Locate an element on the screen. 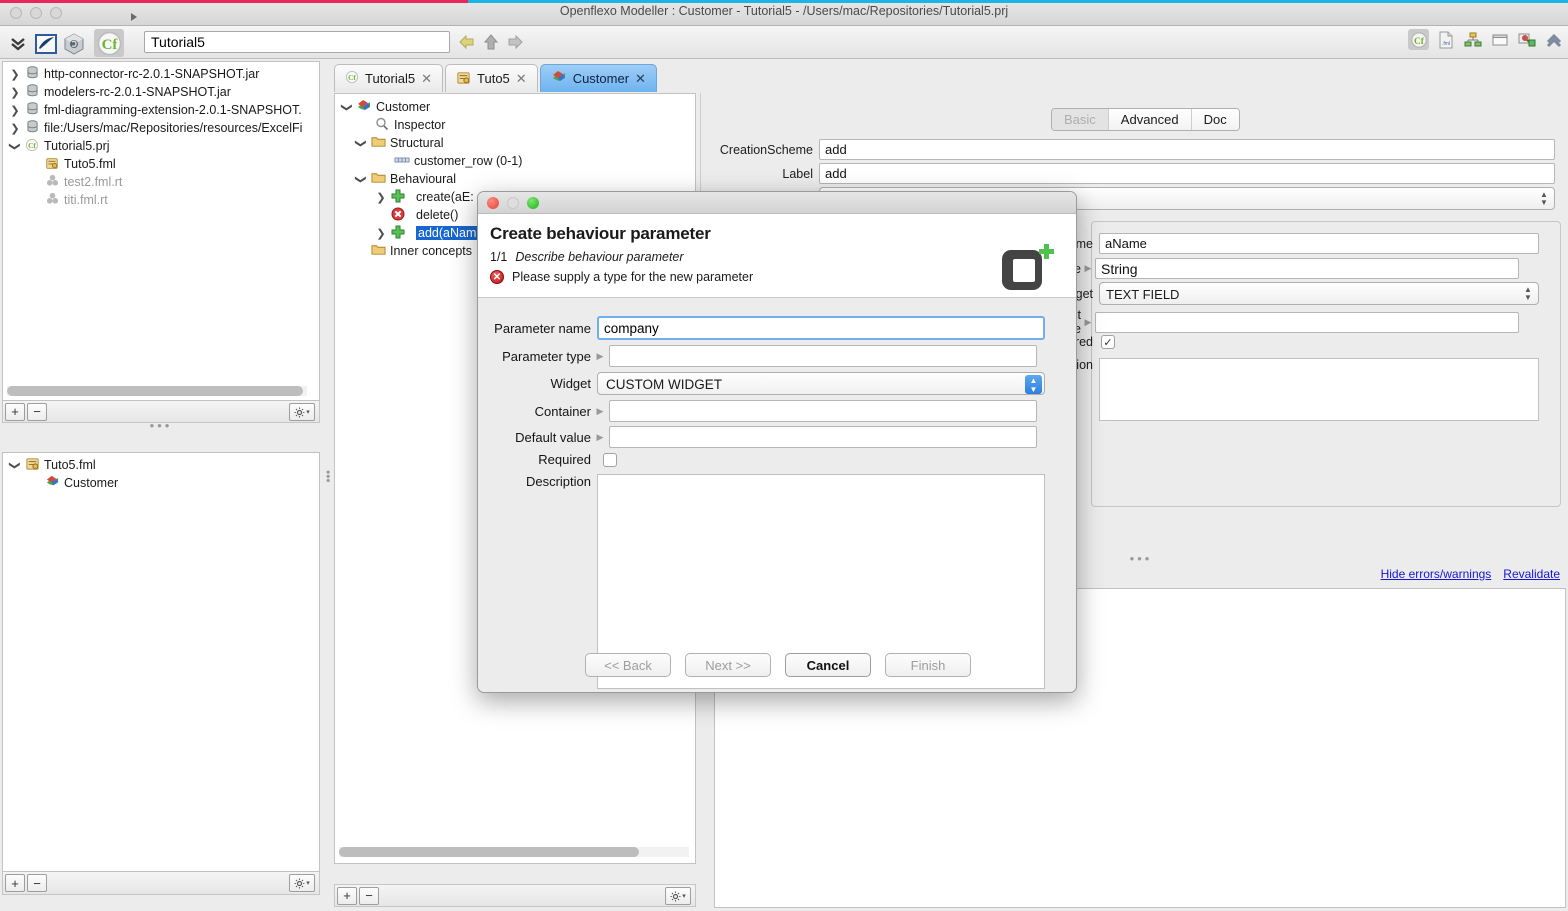 This screenshot has height=911, width=1568. add-concept-button: + is located at coordinates (15, 883).